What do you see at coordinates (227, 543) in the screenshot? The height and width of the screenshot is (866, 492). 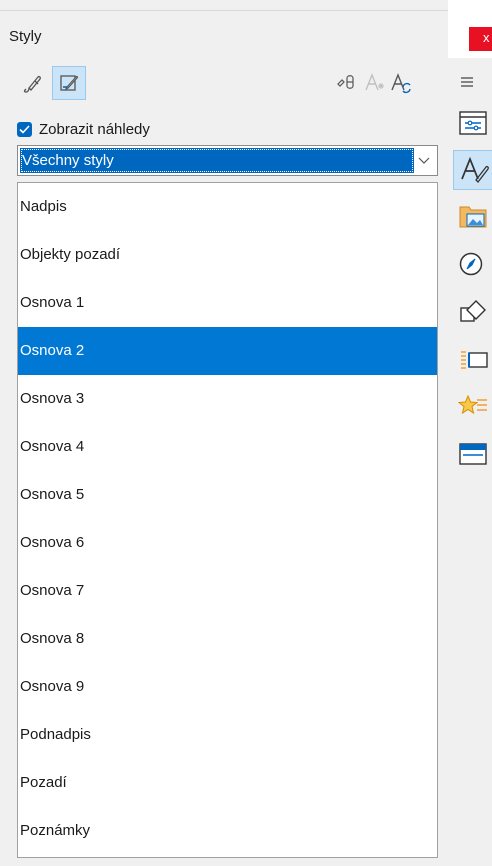 I see `style-list-item: Osnova 6` at bounding box center [227, 543].